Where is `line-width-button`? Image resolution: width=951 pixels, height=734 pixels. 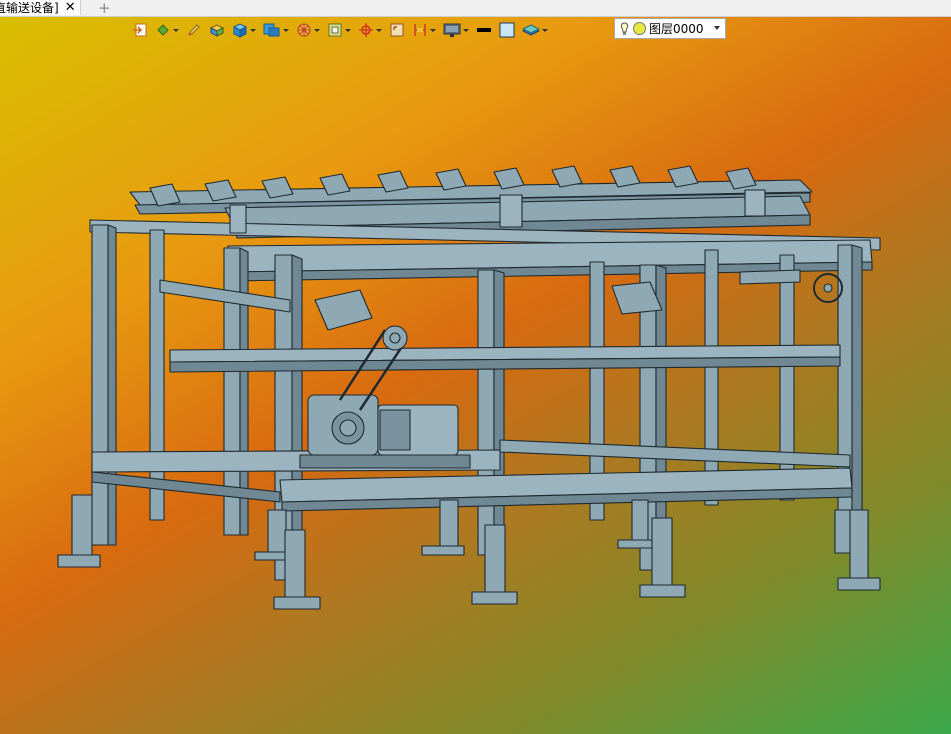
line-width-button is located at coordinates (484, 30).